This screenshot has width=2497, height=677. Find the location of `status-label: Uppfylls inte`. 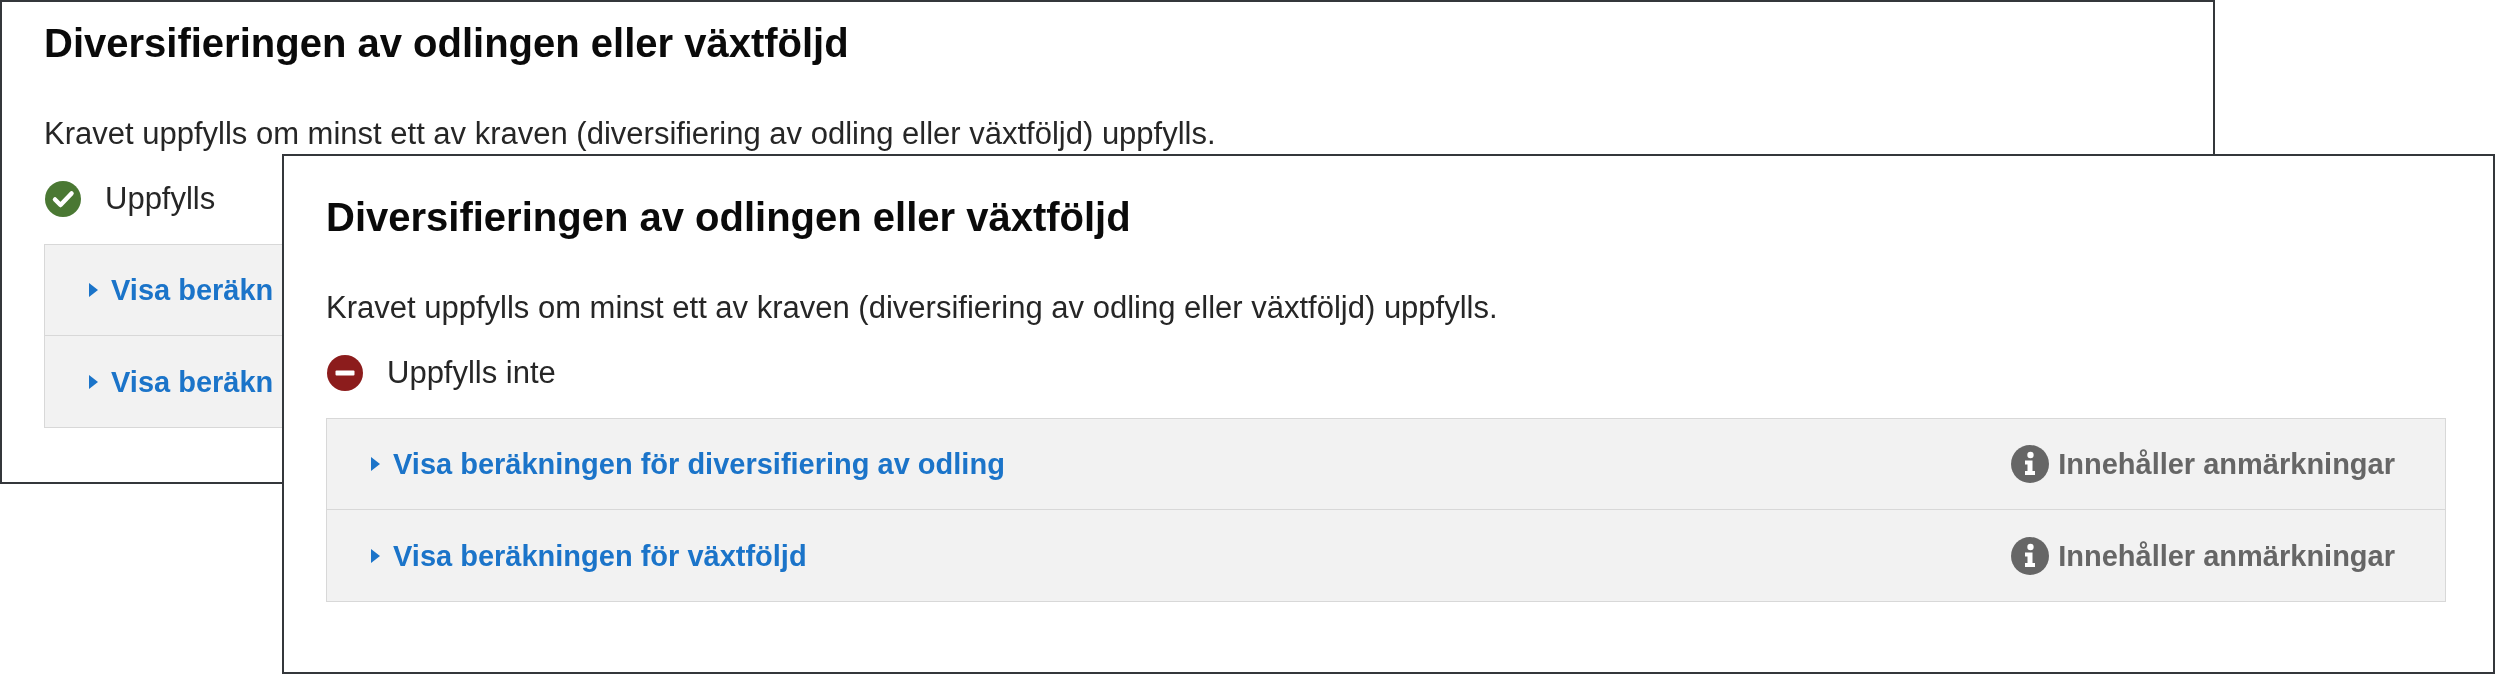

status-label: Uppfylls inte is located at coordinates (471, 372).